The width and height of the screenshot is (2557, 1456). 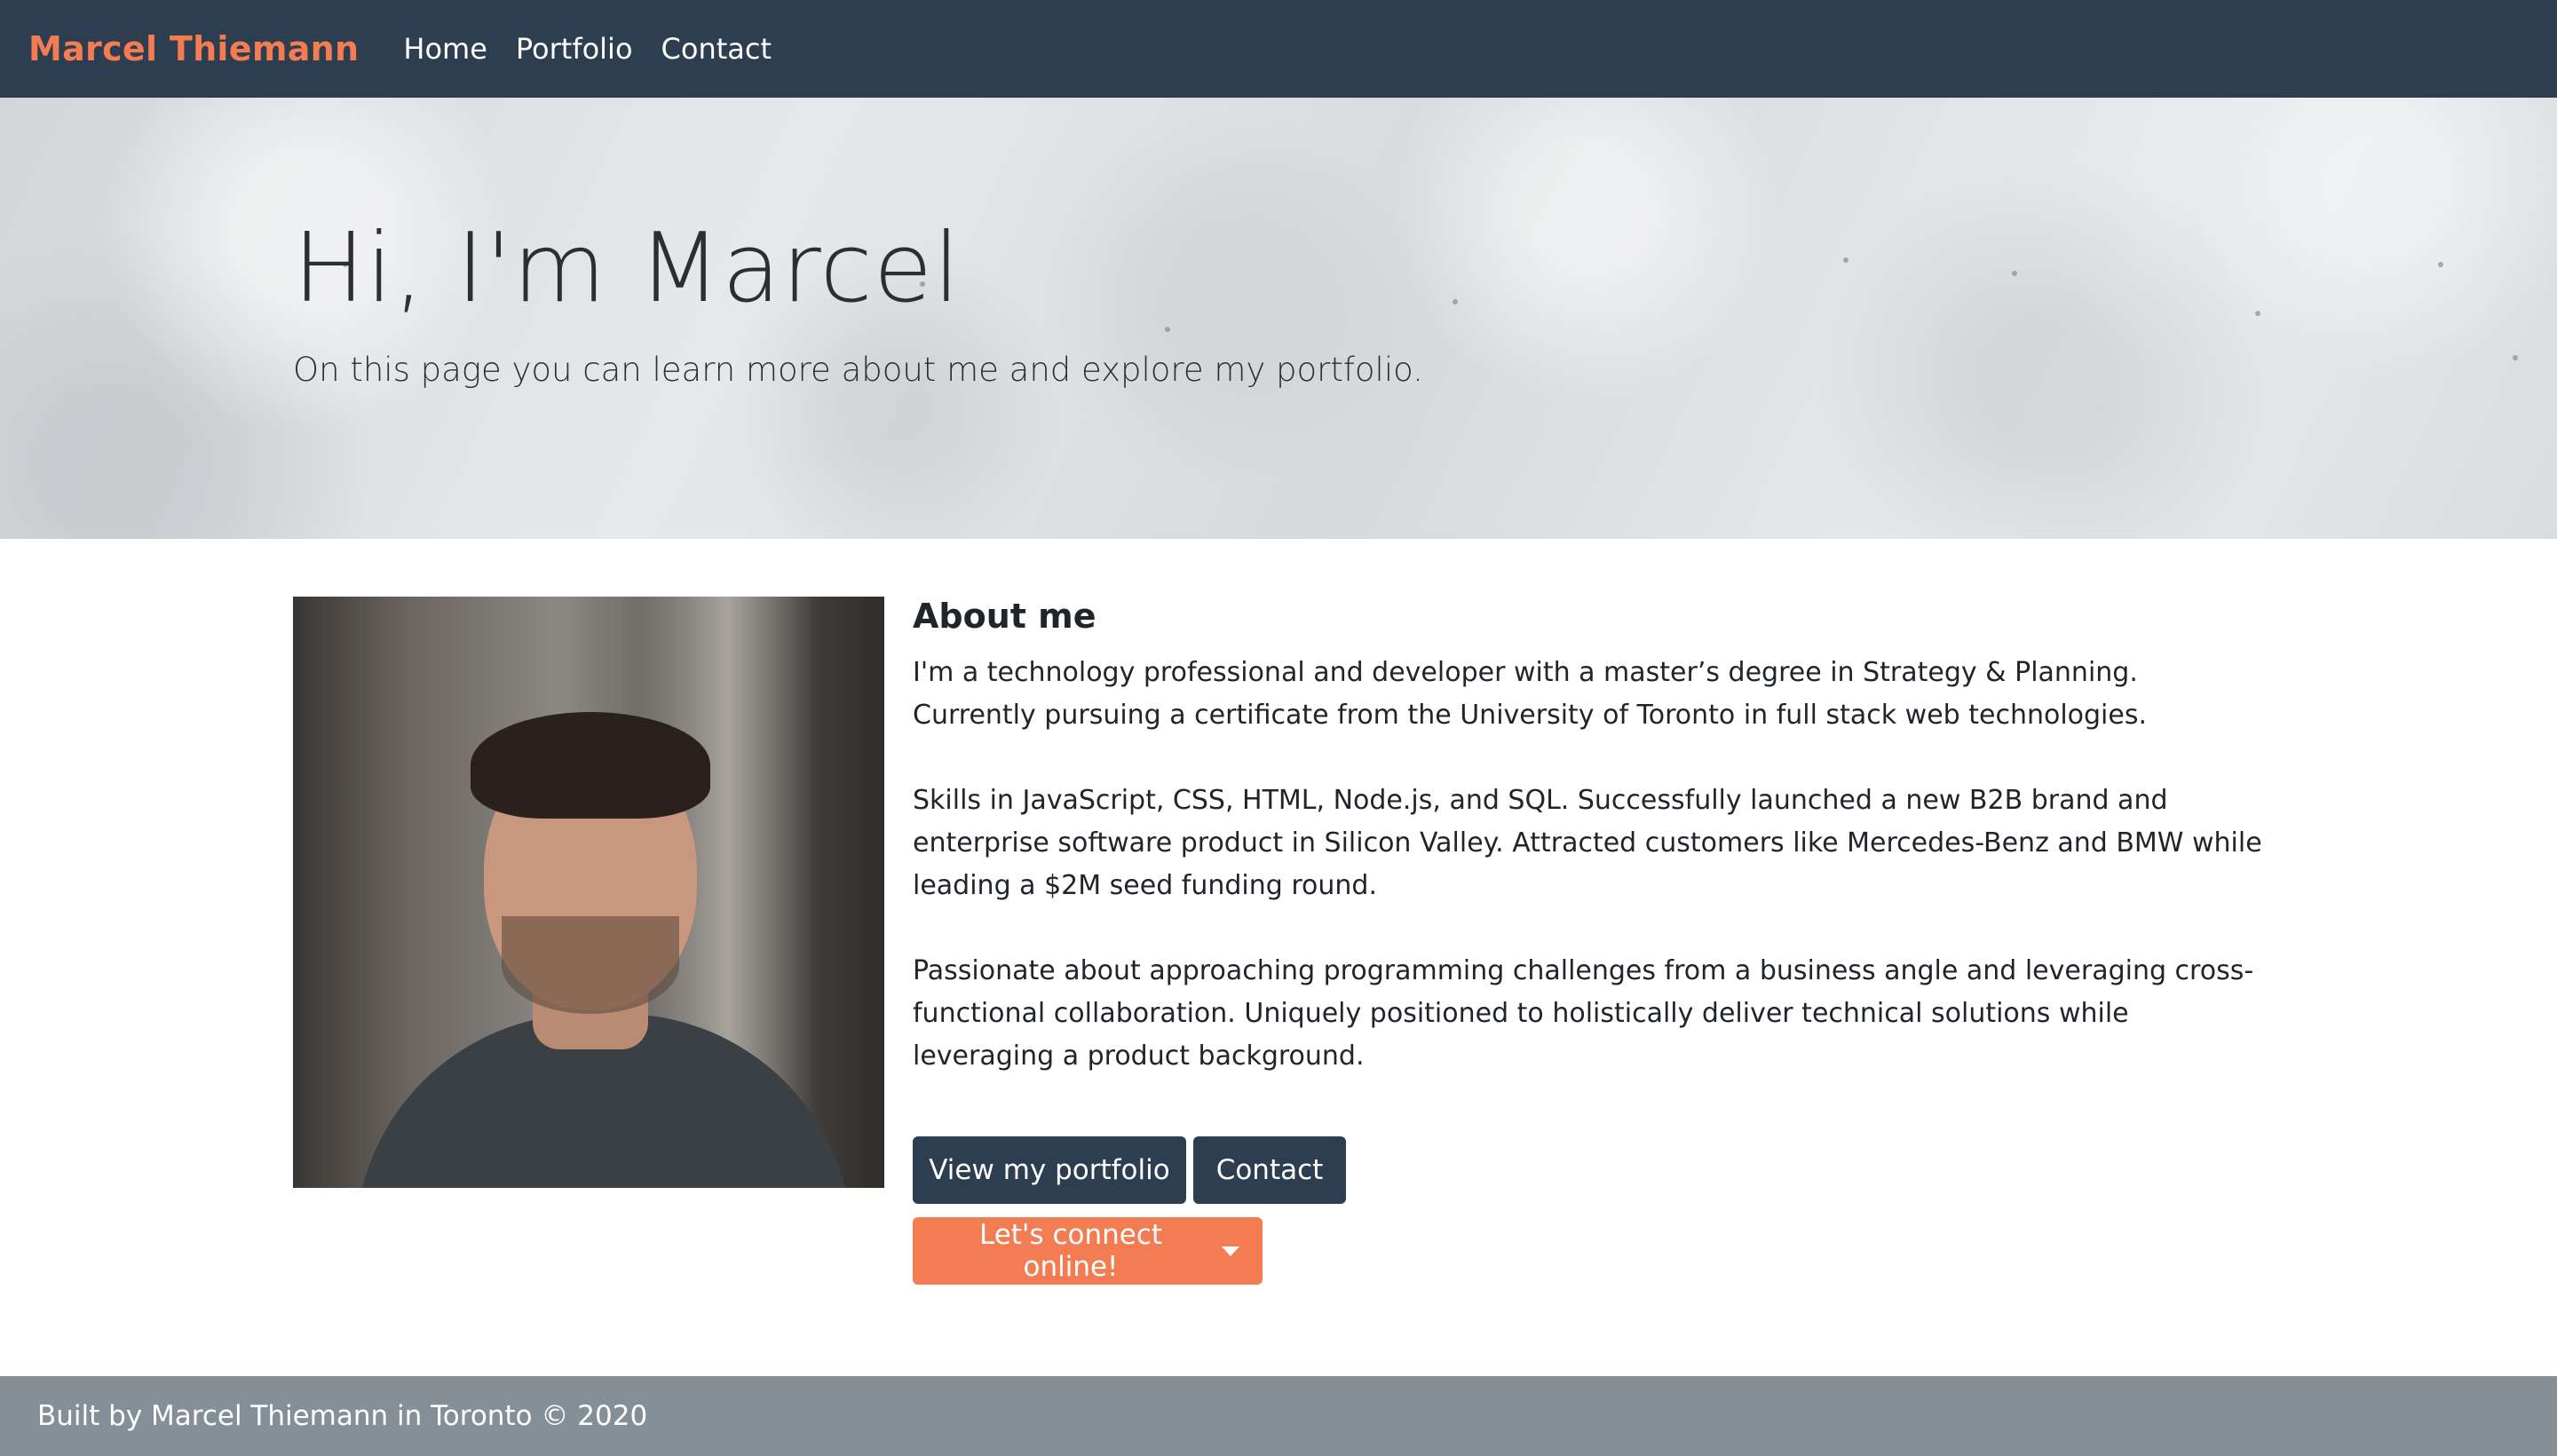 What do you see at coordinates (590, 965) in the screenshot?
I see `photo-beard` at bounding box center [590, 965].